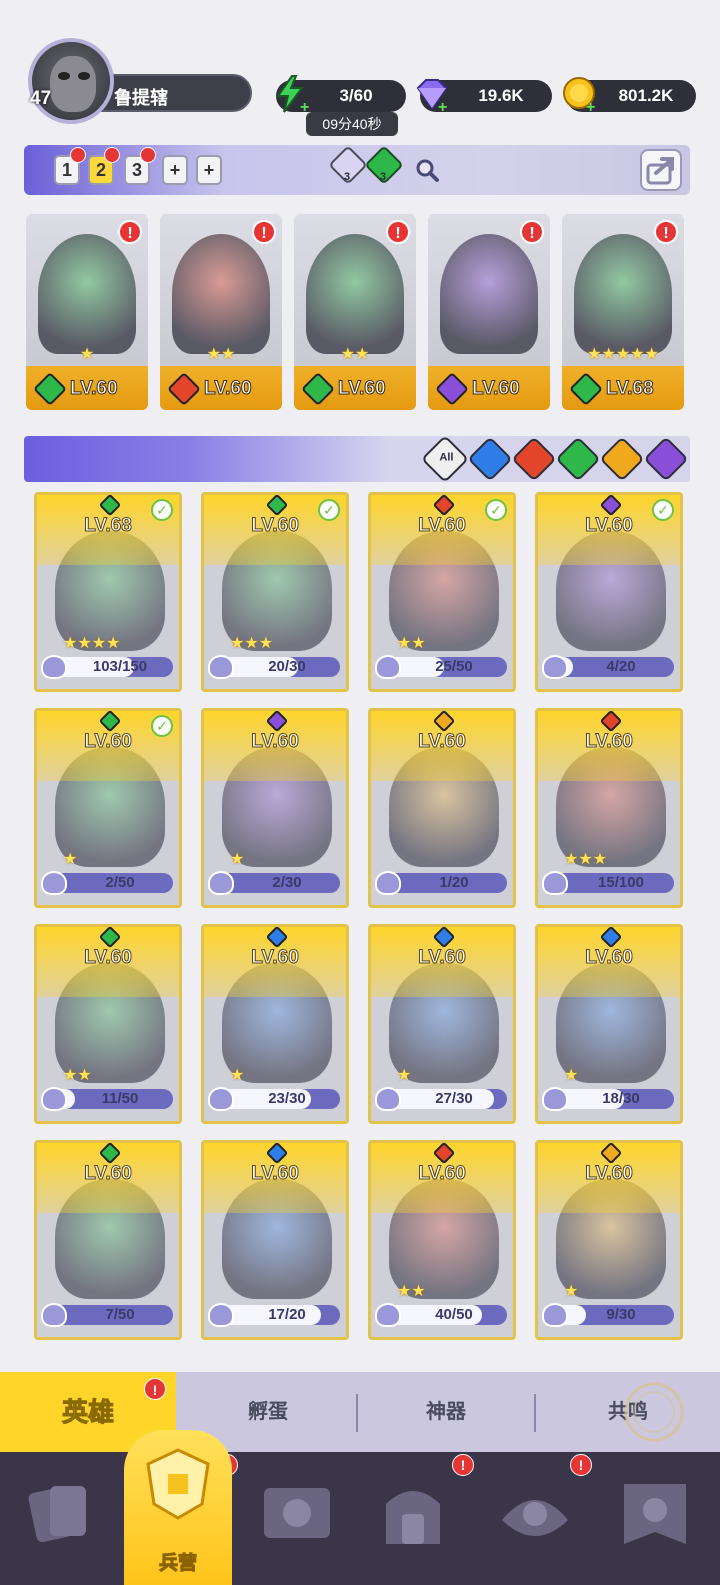 Image resolution: width=720 pixels, height=1585 pixels. I want to click on hero-shard-count: 7/50, so click(120, 1314).